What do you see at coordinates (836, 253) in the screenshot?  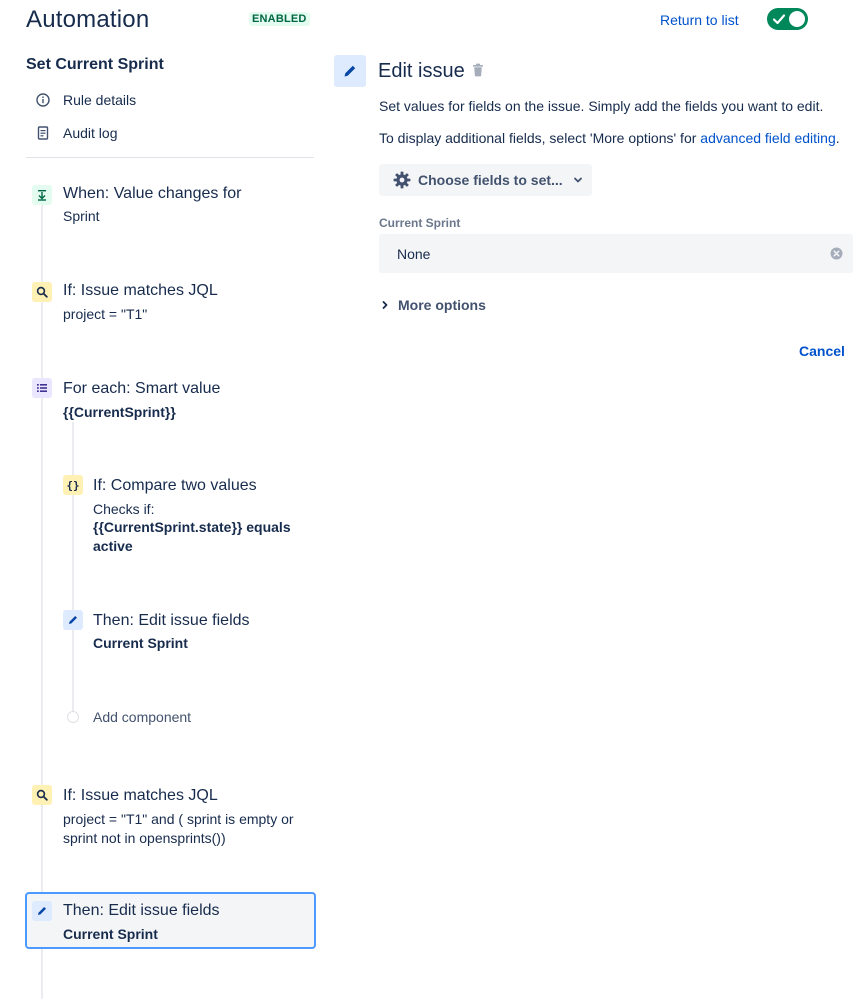 I see `clear-icon` at bounding box center [836, 253].